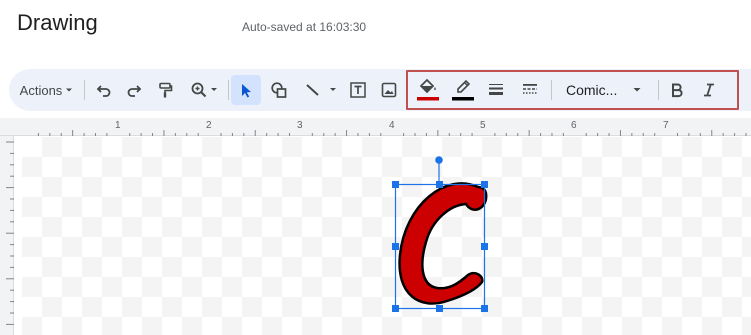 This screenshot has width=751, height=335. I want to click on resize-handle-w, so click(395, 246).